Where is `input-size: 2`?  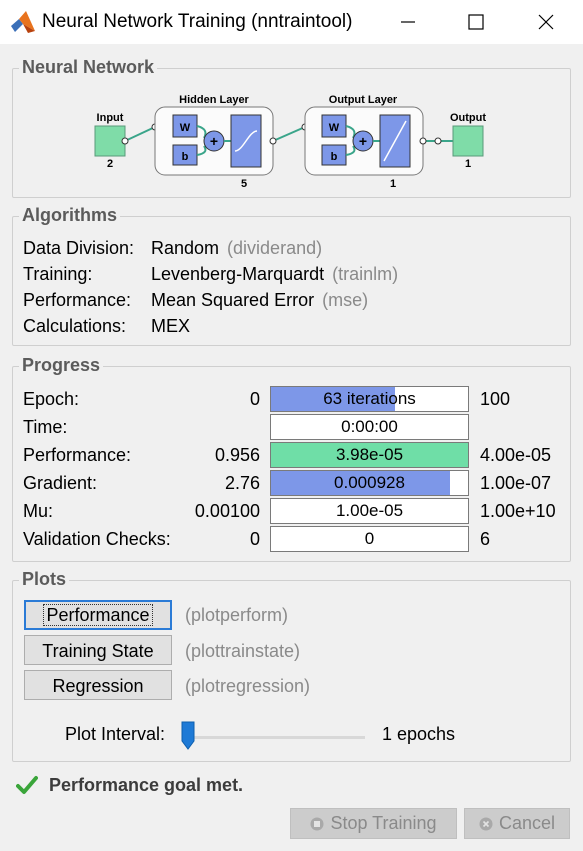
input-size: 2 is located at coordinates (110, 164).